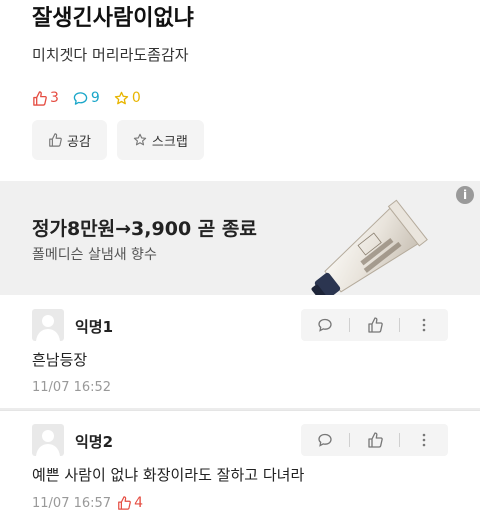  What do you see at coordinates (136, 98) in the screenshot?
I see `scrap-count-value: 0` at bounding box center [136, 98].